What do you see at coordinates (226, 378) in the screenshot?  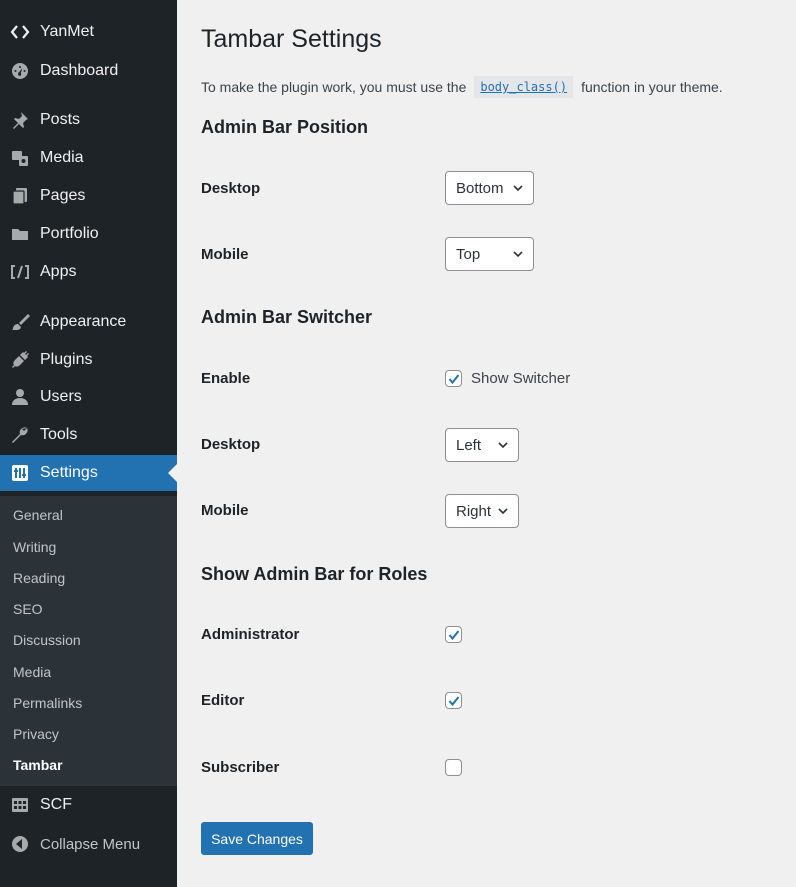 I see `switcher-enable-label: Enable` at bounding box center [226, 378].